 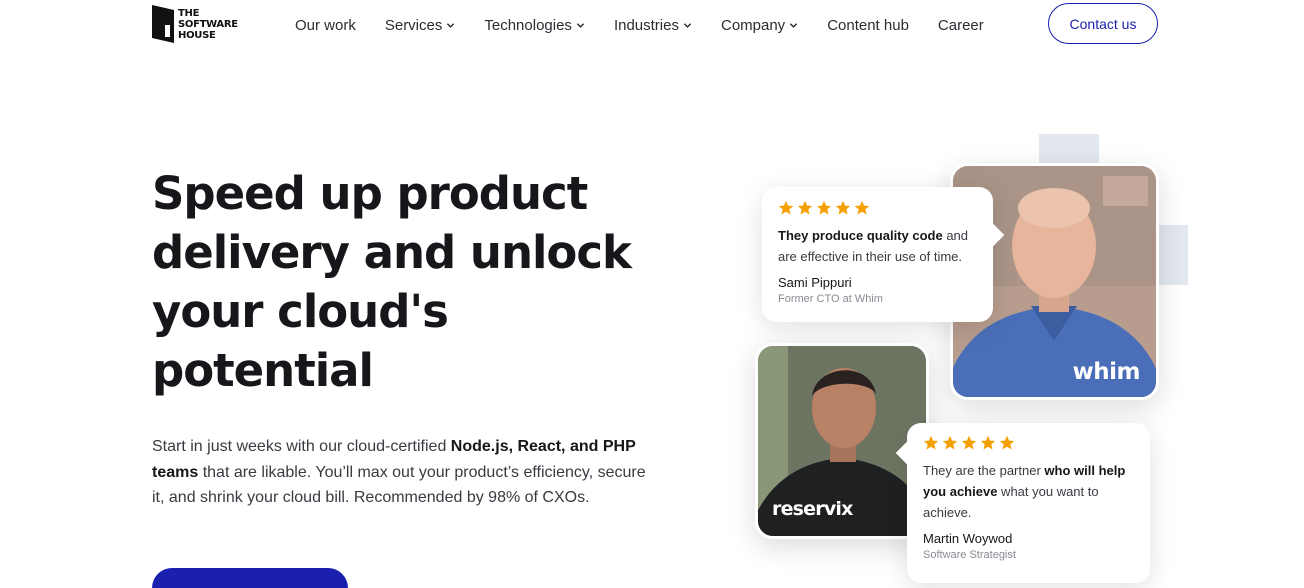 I want to click on decorative-shape, so click(x=1173, y=255).